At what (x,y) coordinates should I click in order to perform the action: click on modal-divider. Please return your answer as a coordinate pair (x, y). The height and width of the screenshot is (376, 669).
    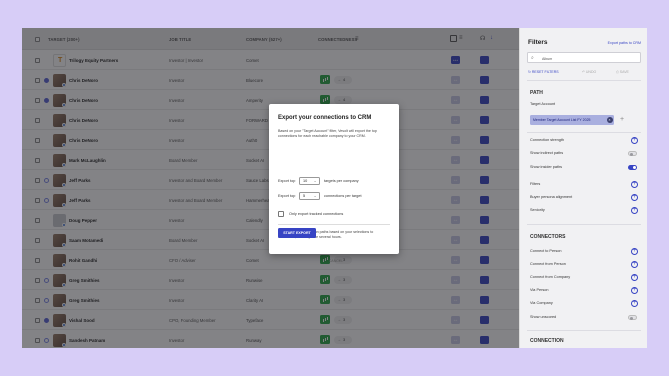
    Looking at the image, I should click on (334, 224).